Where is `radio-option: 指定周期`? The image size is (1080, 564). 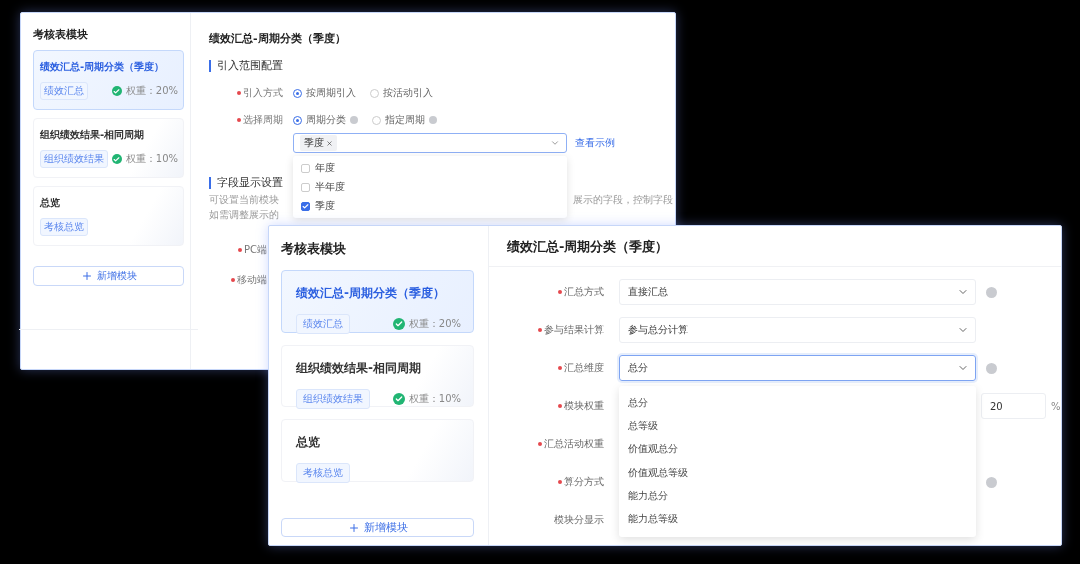 radio-option: 指定周期 is located at coordinates (404, 120).